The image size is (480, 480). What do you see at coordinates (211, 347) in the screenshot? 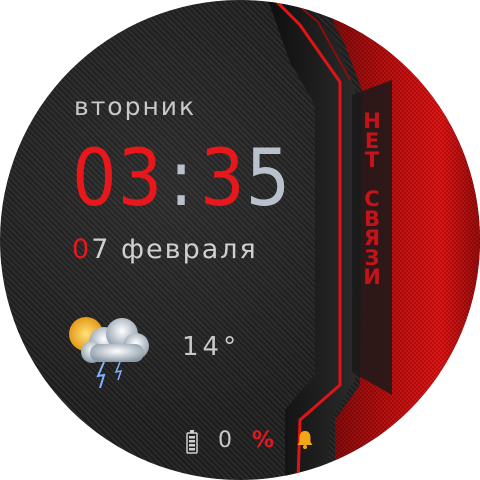
I see `temperature: 14°` at bounding box center [211, 347].